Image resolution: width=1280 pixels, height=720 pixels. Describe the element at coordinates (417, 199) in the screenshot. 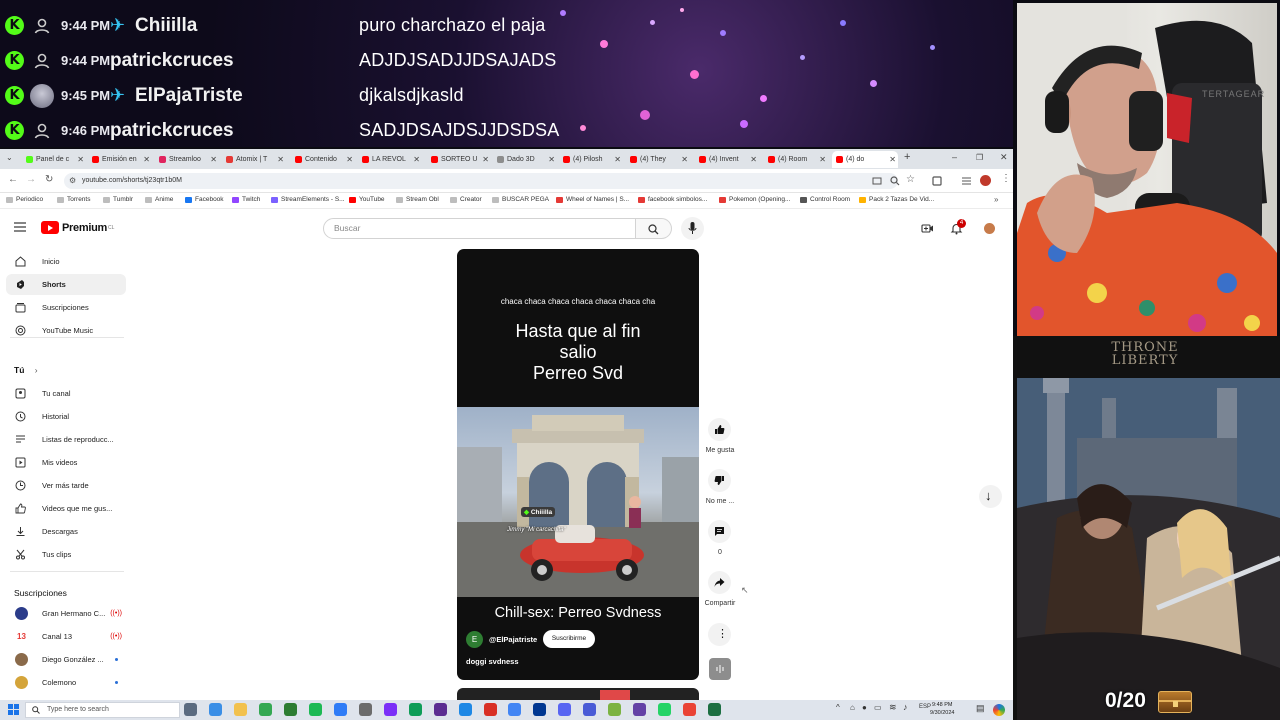

I see `bookmark-item: Stream Obl` at that location.